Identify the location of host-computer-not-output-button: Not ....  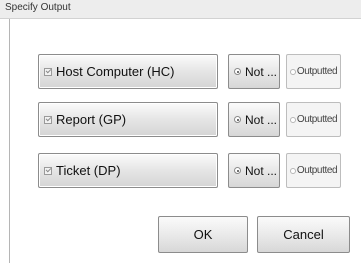
(254, 71).